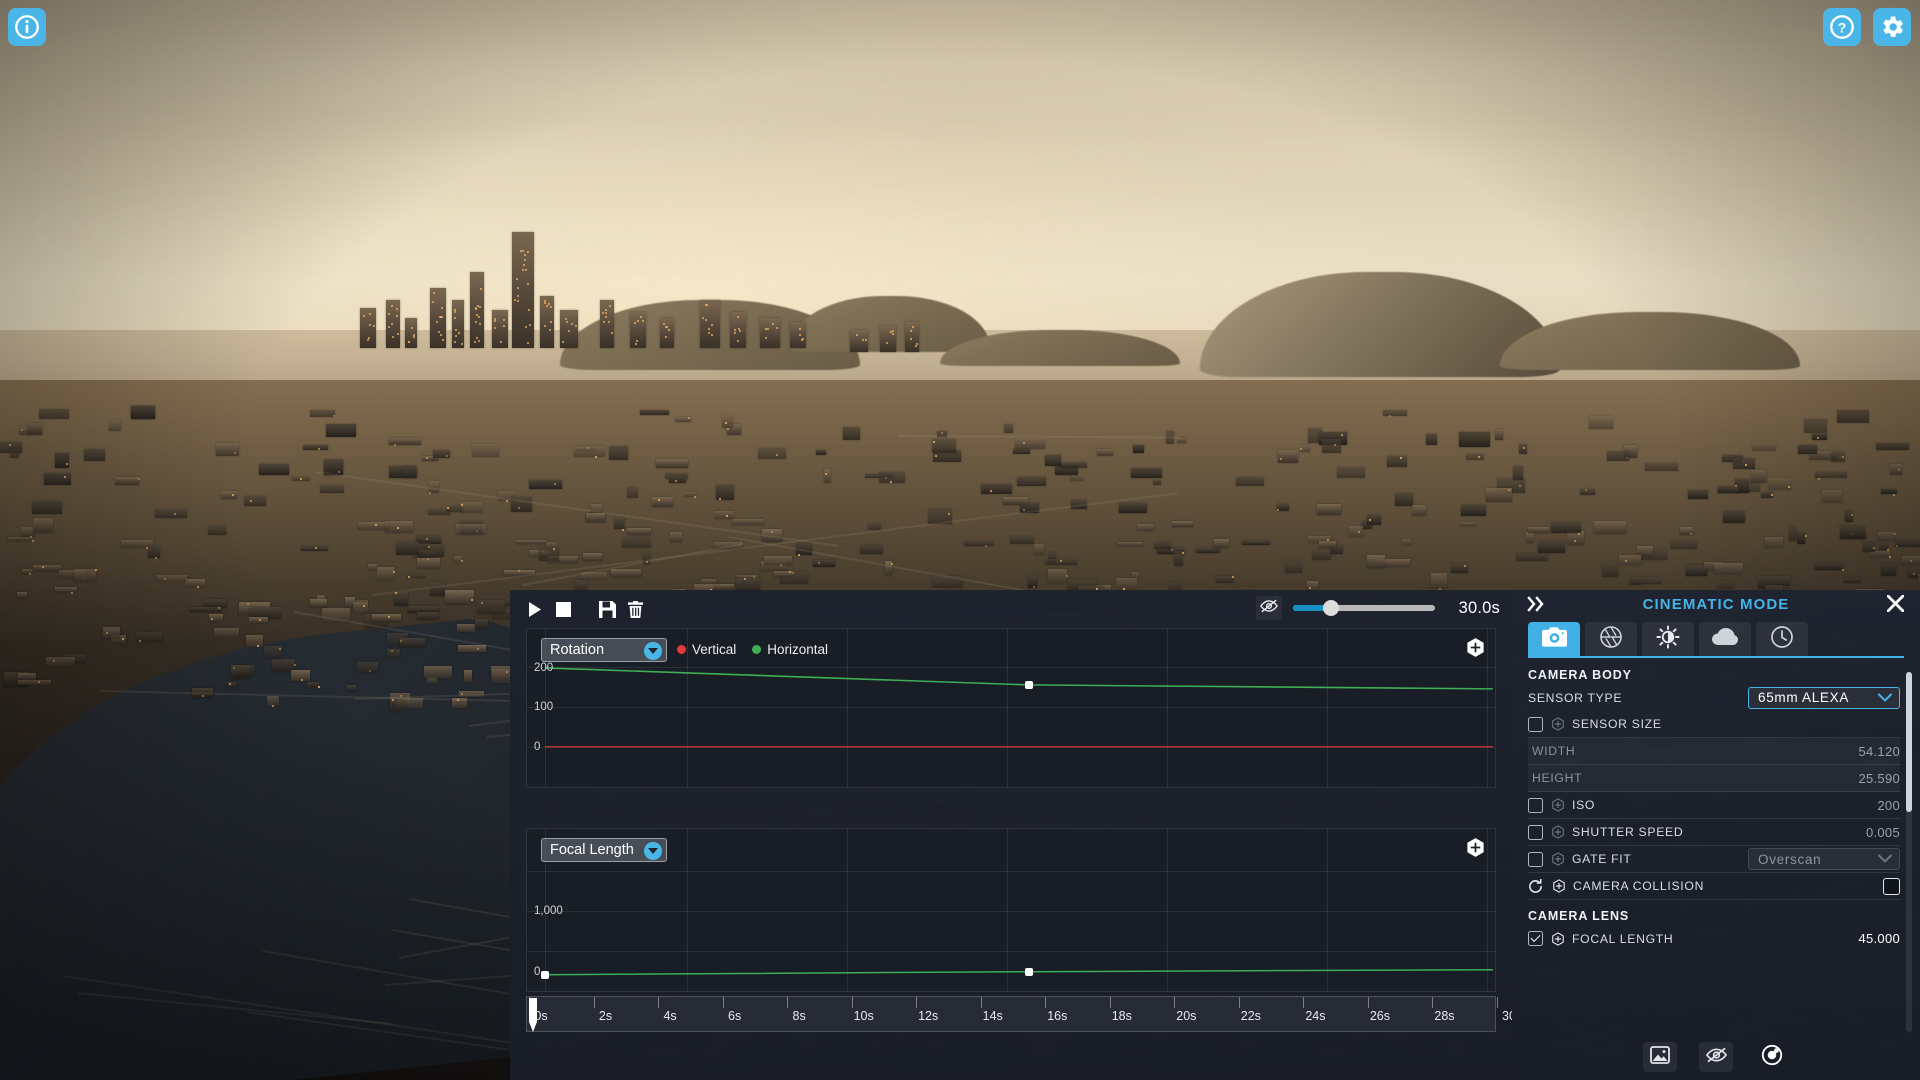 The height and width of the screenshot is (1080, 1920). Describe the element at coordinates (1535, 938) in the screenshot. I see `focal-length-checkbox` at that location.